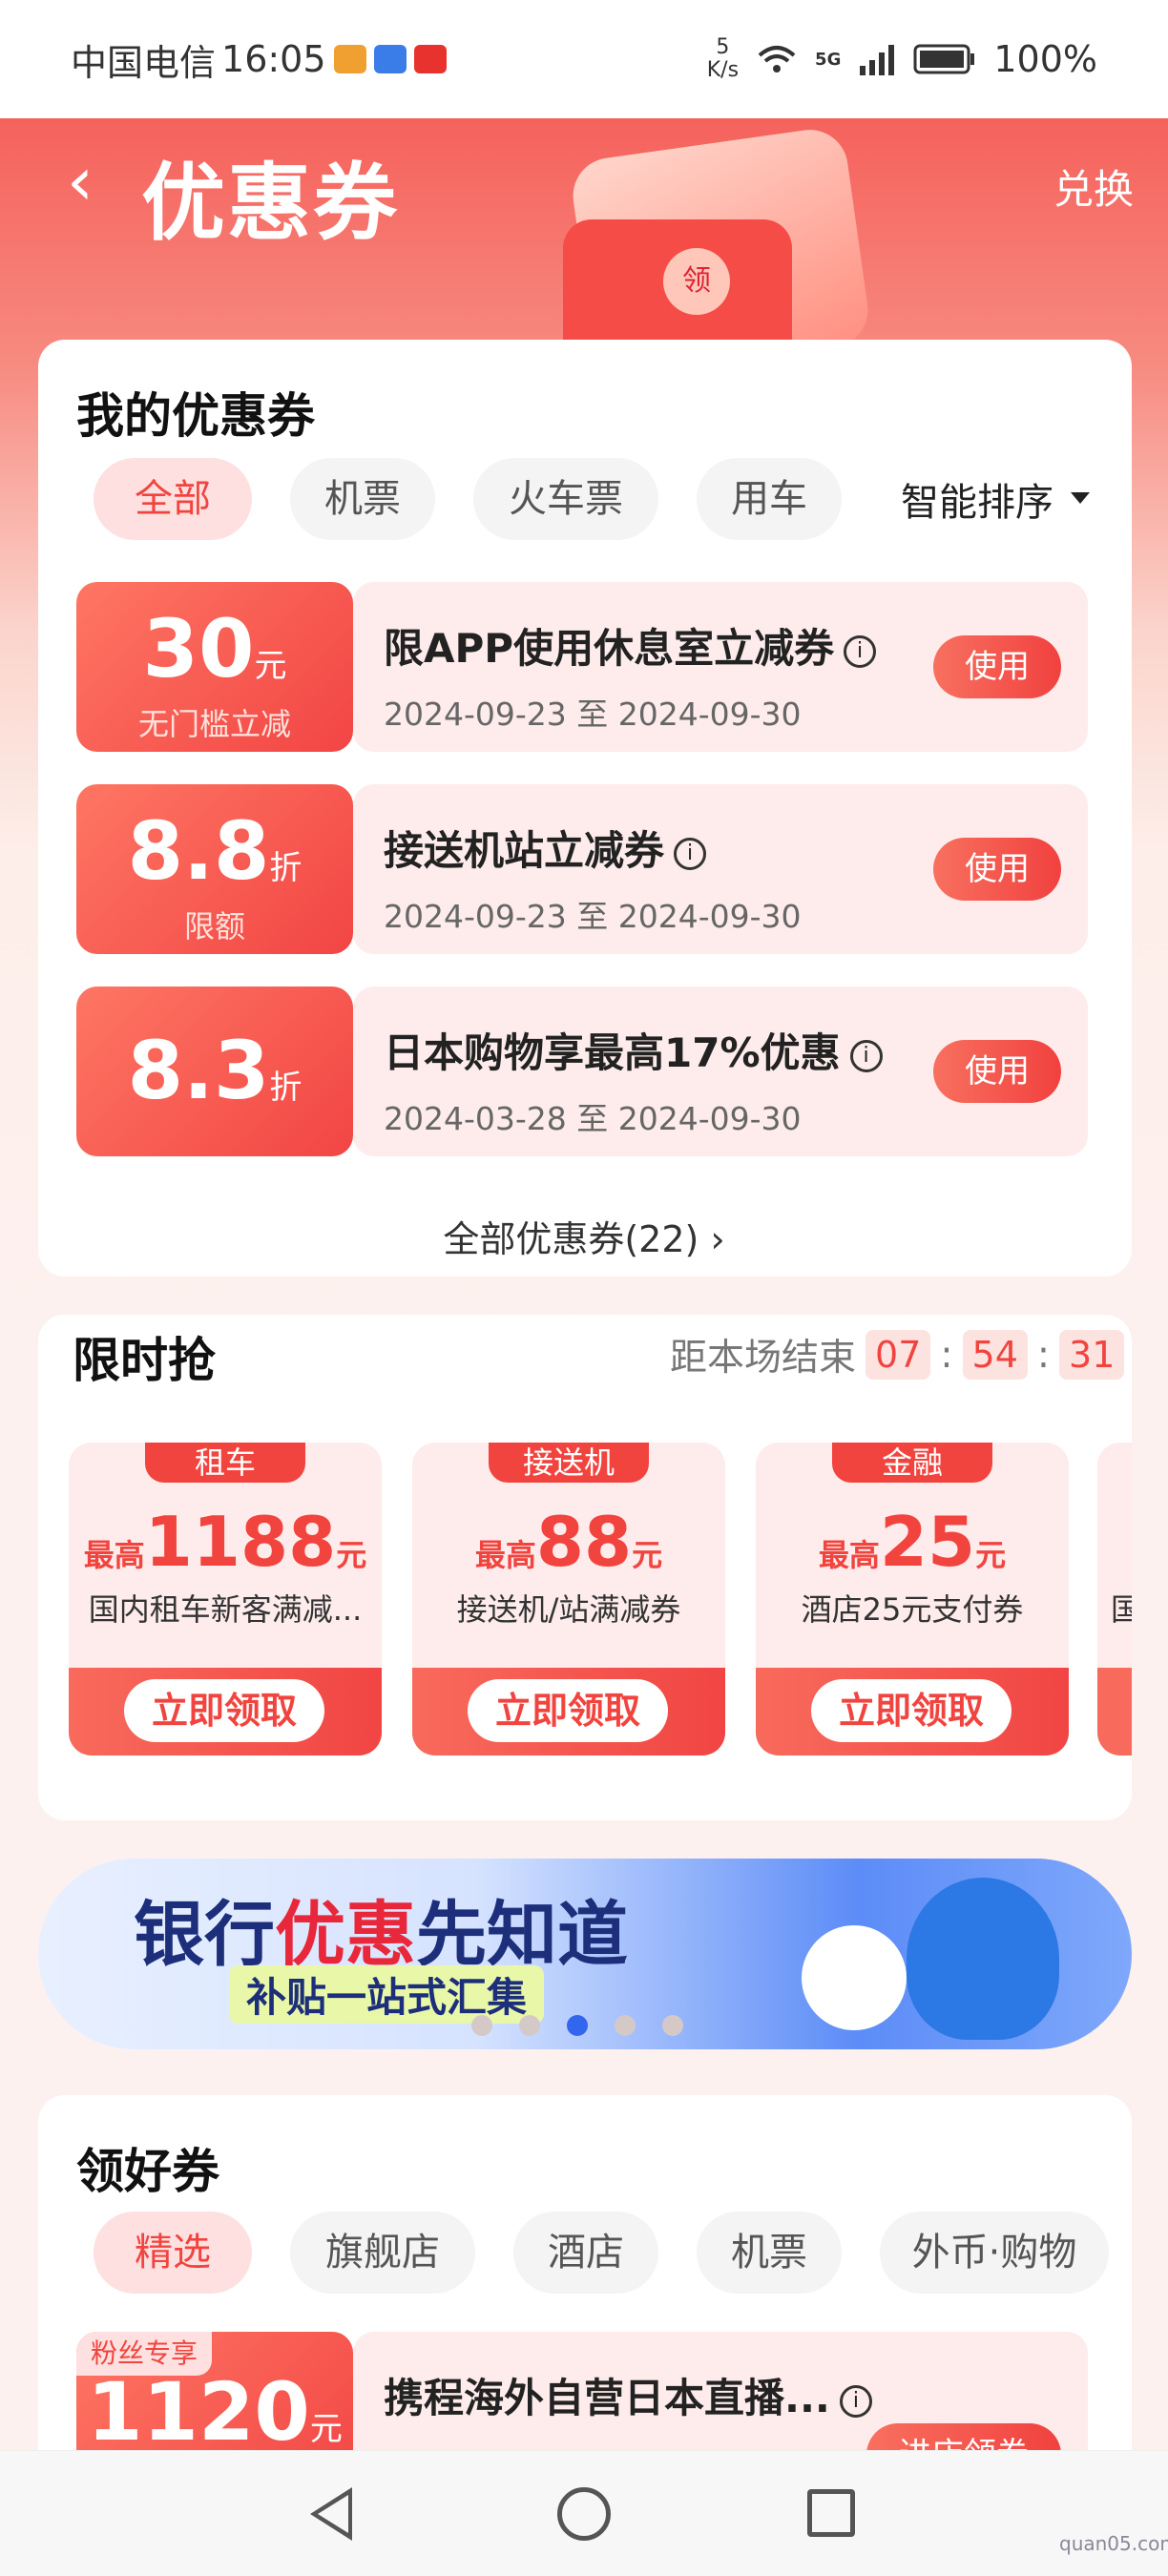  I want to click on coupon-date-range: 2024-03-28 至 2024-09-30, so click(593, 1118).